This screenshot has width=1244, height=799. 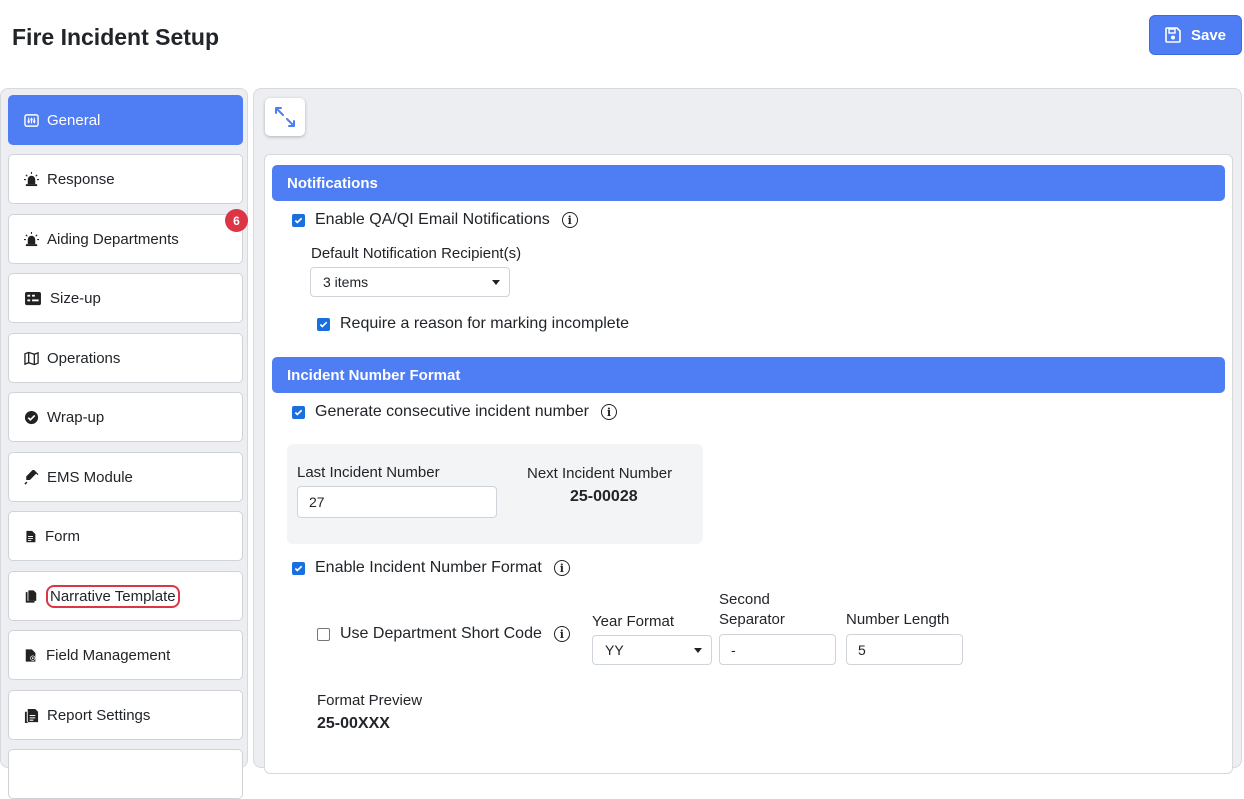 What do you see at coordinates (323, 634) in the screenshot?
I see `short-code-checkbox` at bounding box center [323, 634].